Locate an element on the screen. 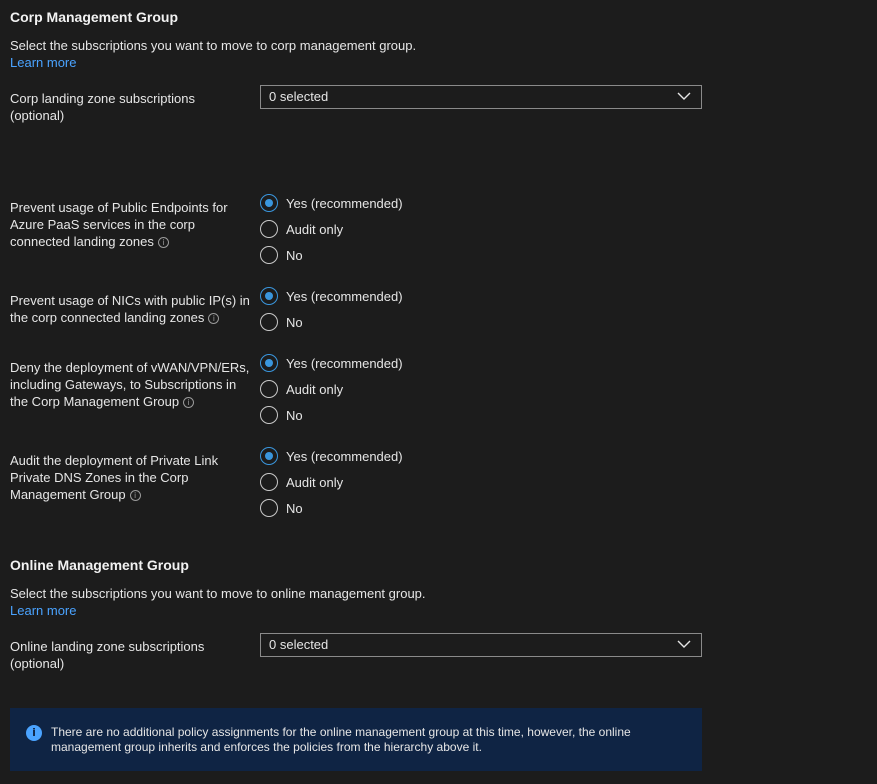 The height and width of the screenshot is (784, 877). label-text: the Corp Management Group is located at coordinates (95, 401).